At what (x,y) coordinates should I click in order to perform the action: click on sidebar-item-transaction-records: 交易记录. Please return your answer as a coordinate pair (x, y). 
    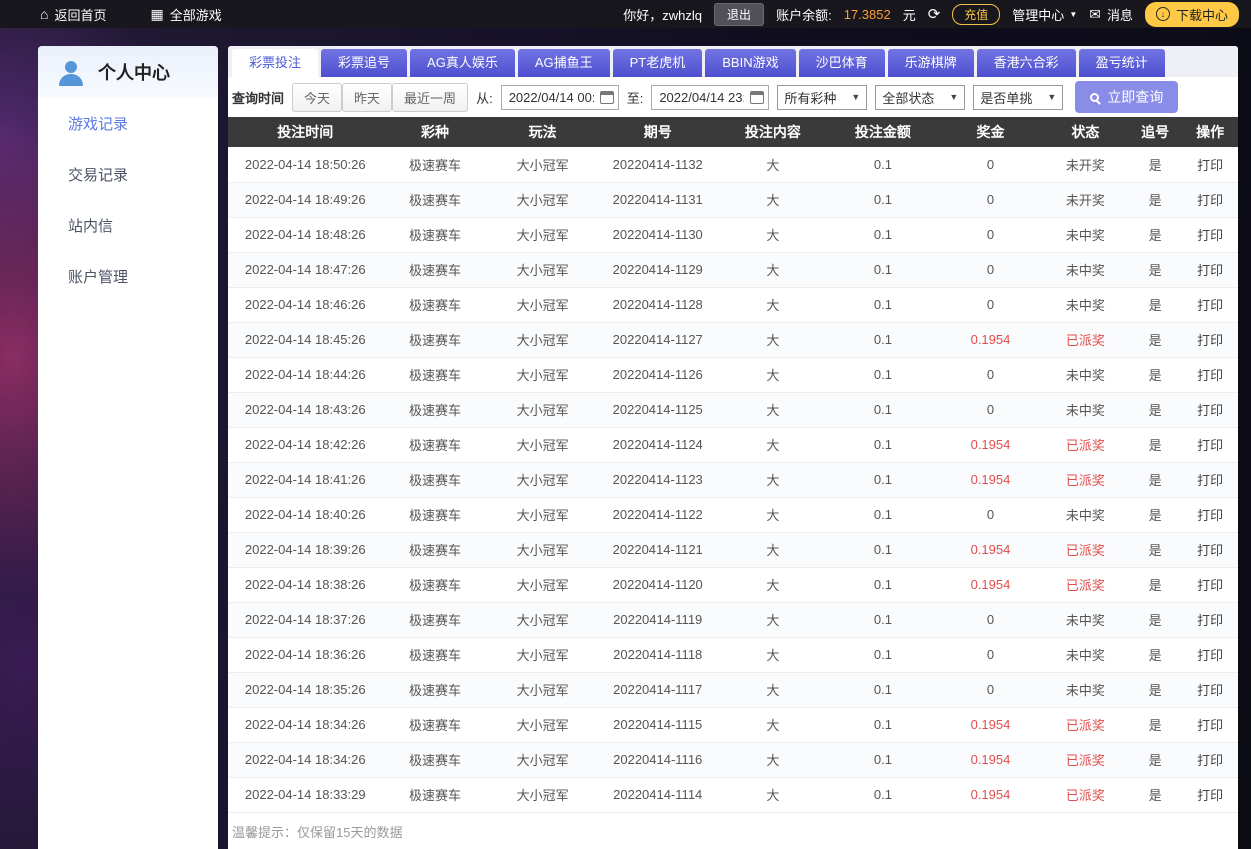
    Looking at the image, I should click on (128, 174).